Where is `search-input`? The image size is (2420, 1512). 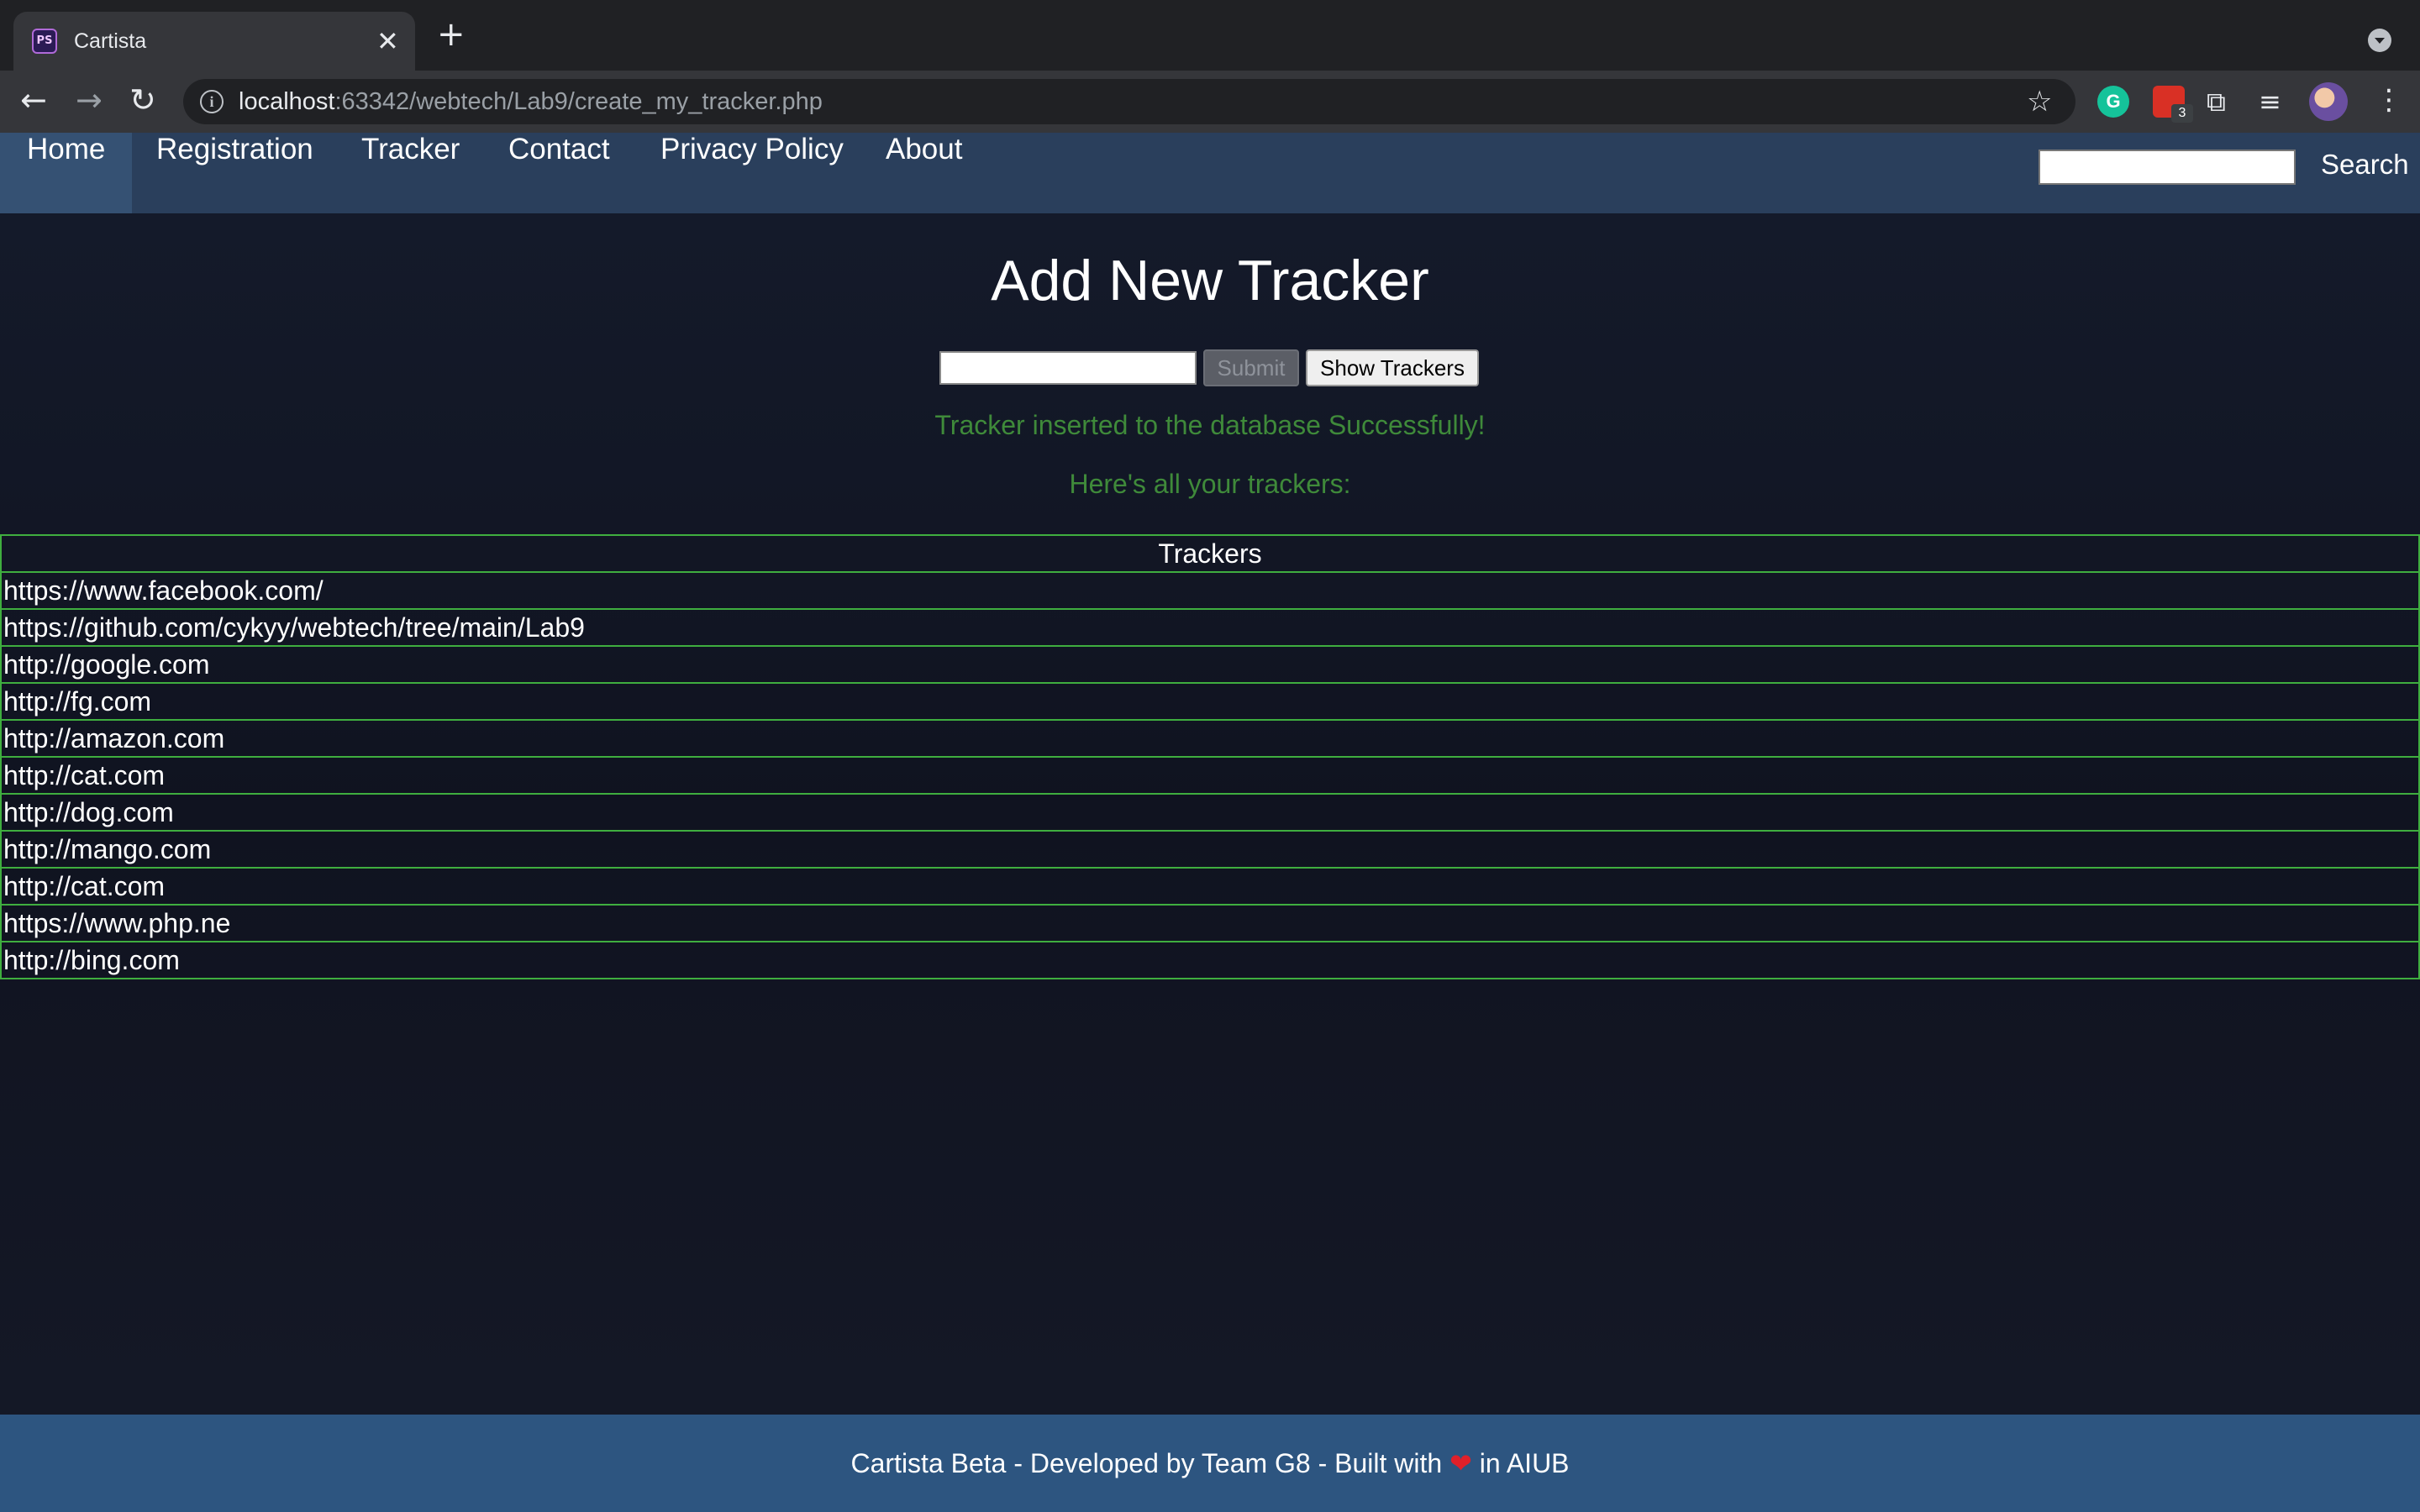 search-input is located at coordinates (2167, 167).